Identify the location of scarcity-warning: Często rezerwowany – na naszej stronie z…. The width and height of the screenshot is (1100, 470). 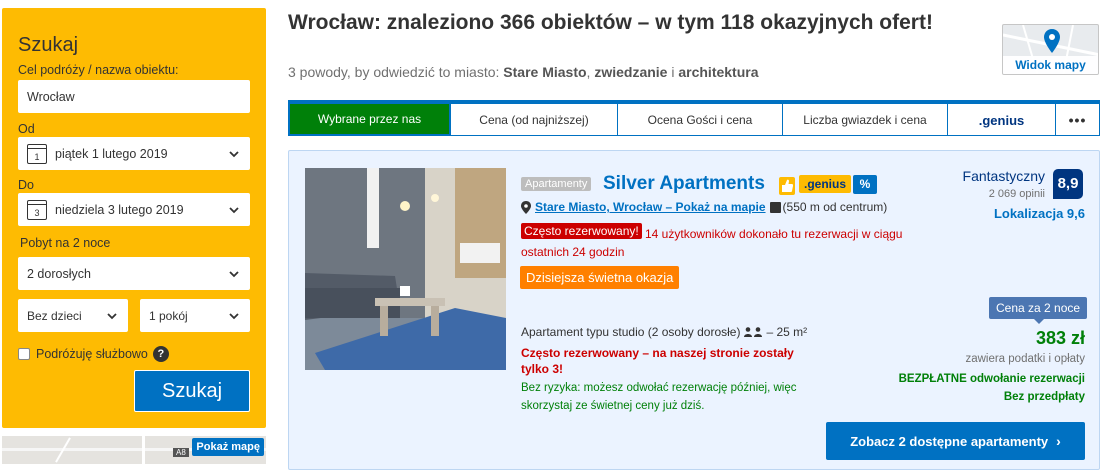
(657, 361).